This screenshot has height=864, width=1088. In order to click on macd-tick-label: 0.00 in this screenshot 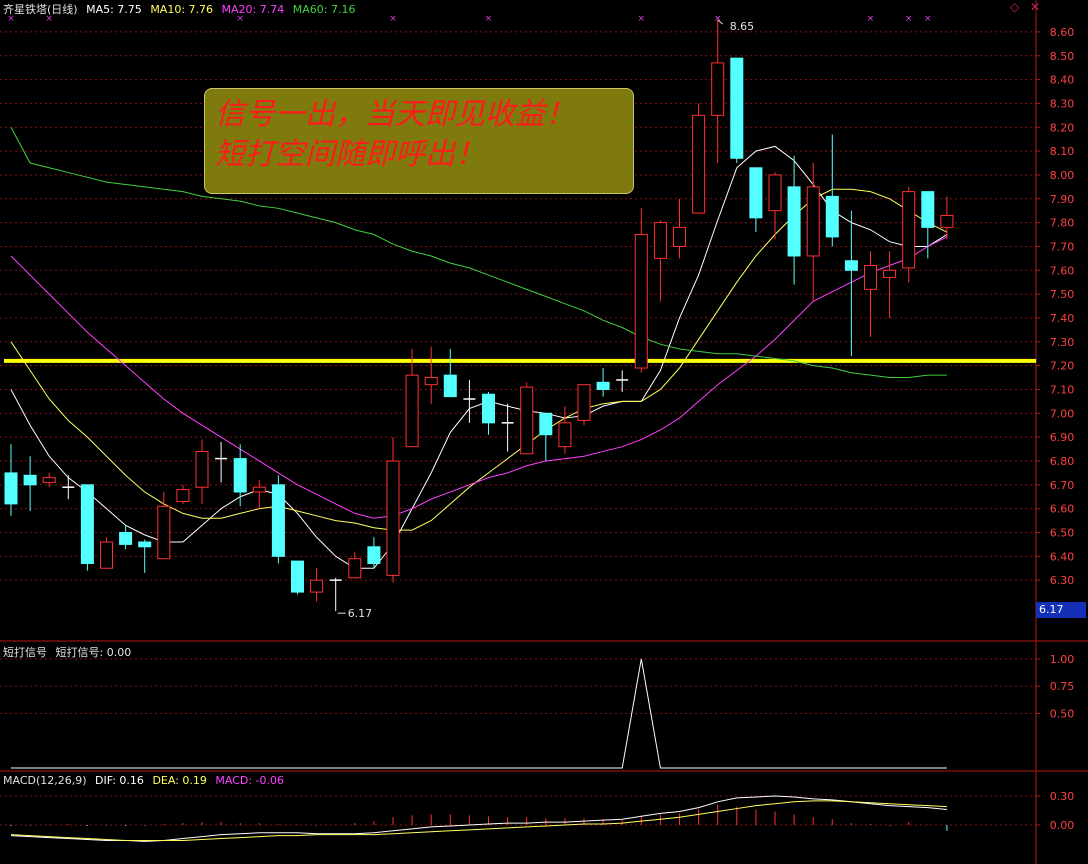, I will do `click(1062, 825)`.